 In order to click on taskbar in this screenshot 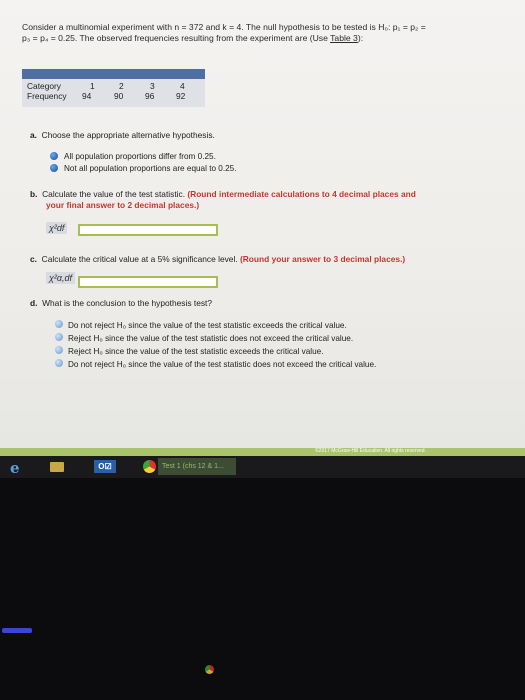, I will do `click(262, 467)`.